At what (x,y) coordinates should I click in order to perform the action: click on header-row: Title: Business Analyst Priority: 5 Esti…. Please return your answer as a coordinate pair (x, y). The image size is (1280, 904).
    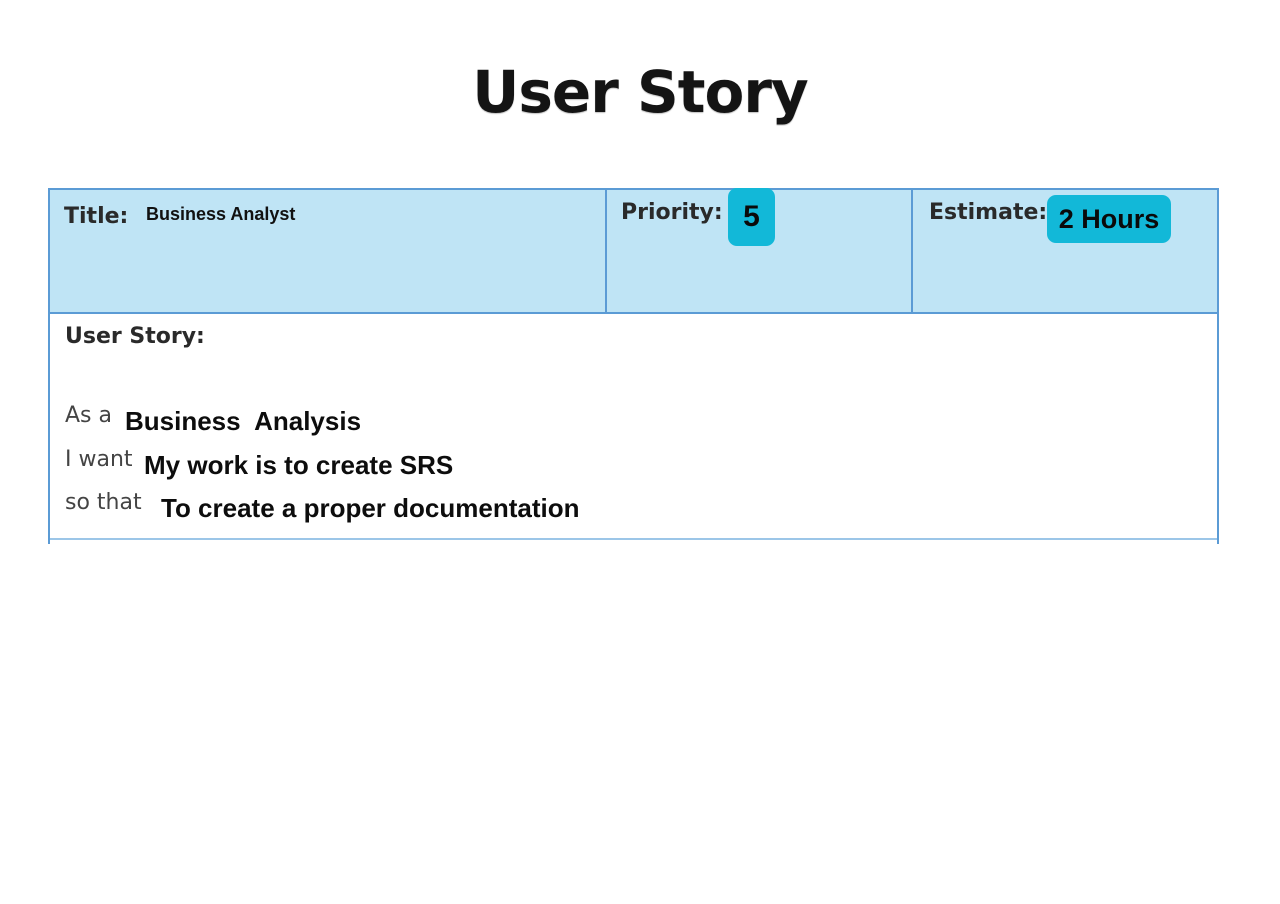
    Looking at the image, I should click on (633, 251).